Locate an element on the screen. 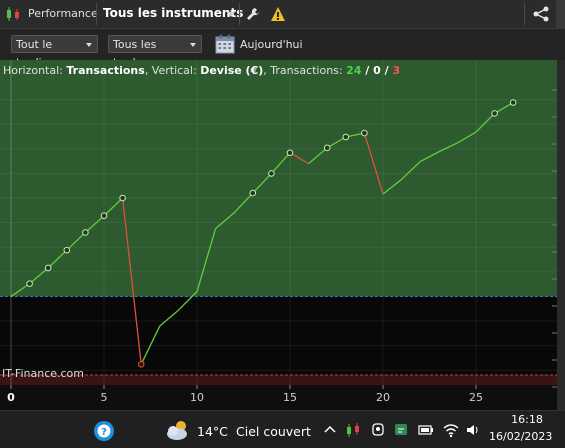  x-tick-label: 15 is located at coordinates (290, 397).